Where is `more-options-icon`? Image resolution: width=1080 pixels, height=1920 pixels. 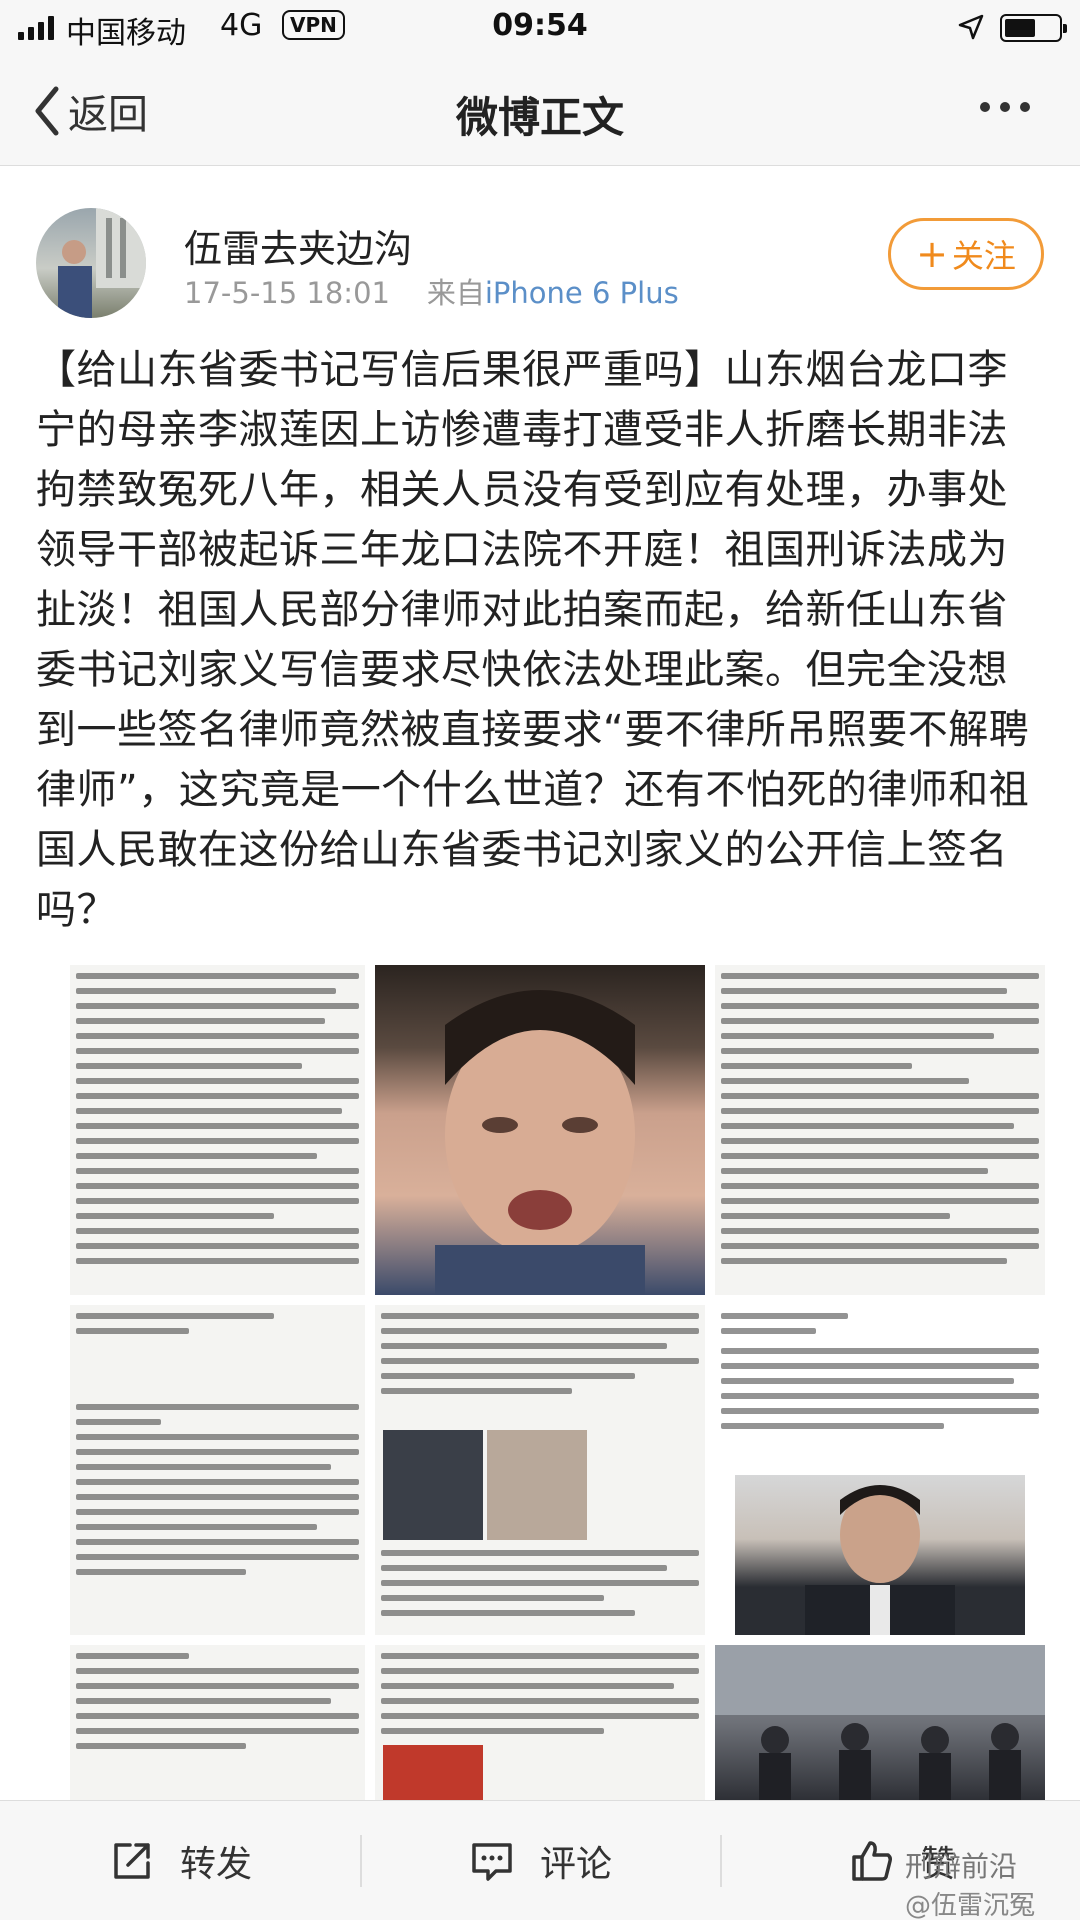 more-options-icon is located at coordinates (1005, 107).